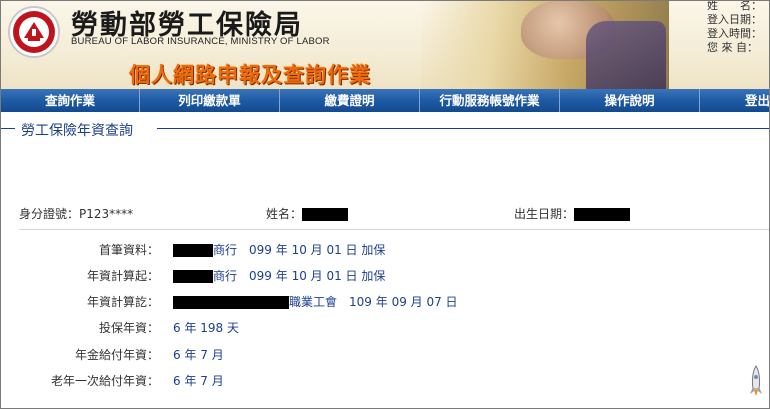 The width and height of the screenshot is (770, 409). Describe the element at coordinates (34, 32) in the screenshot. I see `bli-logo-icon` at that location.